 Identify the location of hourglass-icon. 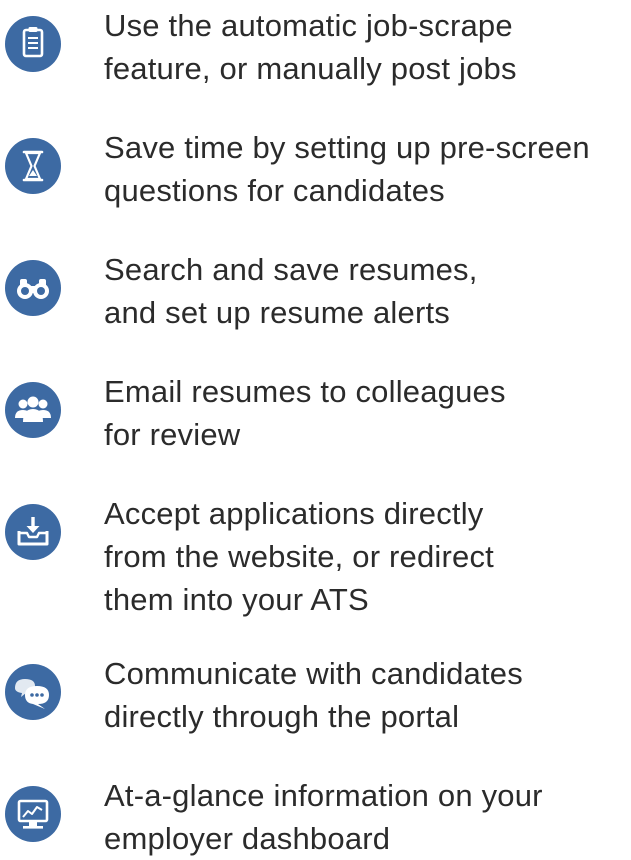
(33, 166).